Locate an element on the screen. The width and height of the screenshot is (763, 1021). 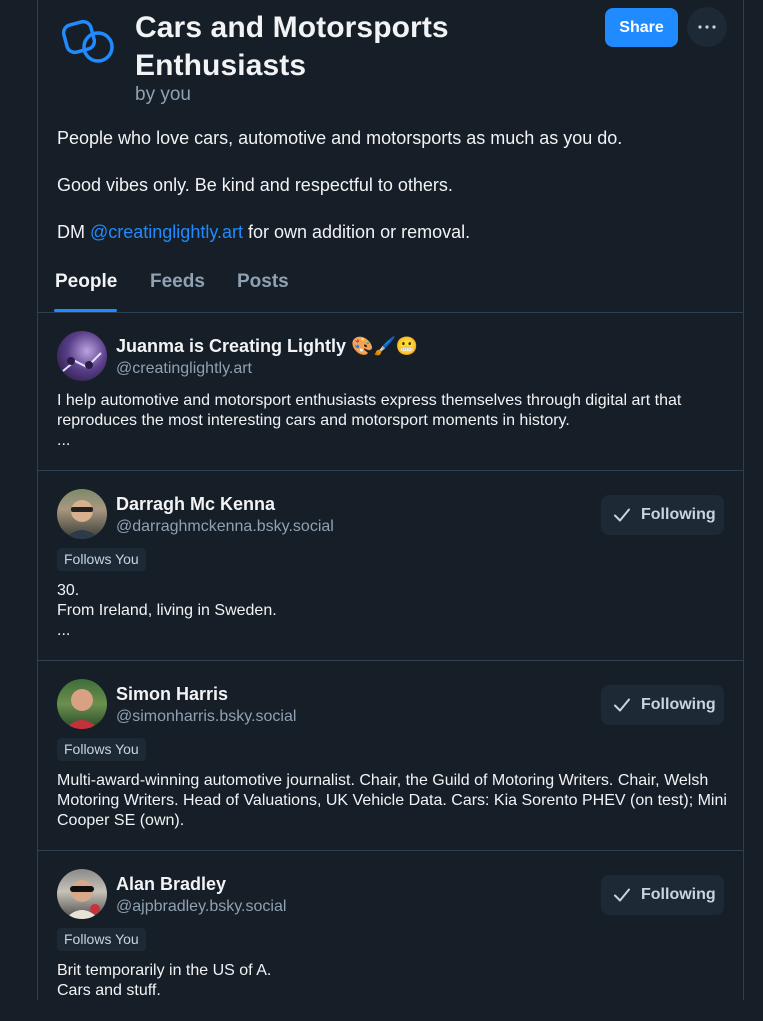
more-options-button is located at coordinates (707, 27).